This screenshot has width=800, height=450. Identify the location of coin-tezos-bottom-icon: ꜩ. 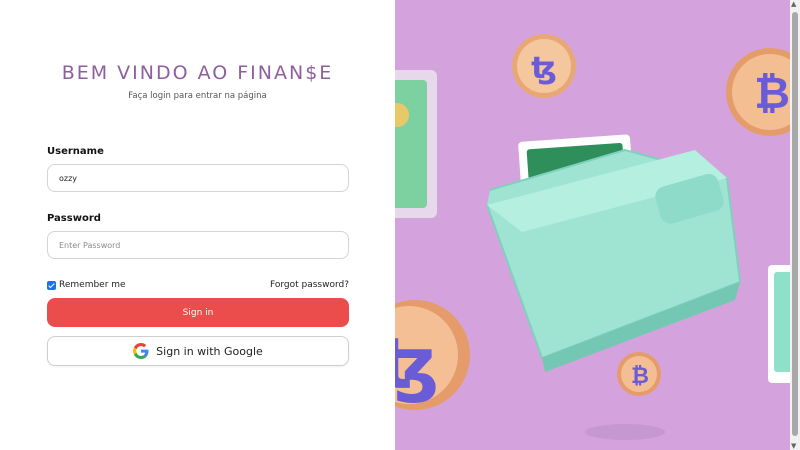
(432, 355).